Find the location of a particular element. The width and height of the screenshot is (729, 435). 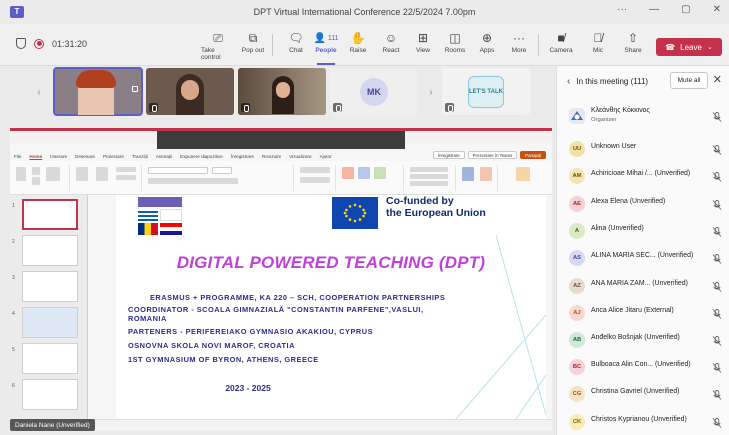

replace-icon is located at coordinates (429, 176).